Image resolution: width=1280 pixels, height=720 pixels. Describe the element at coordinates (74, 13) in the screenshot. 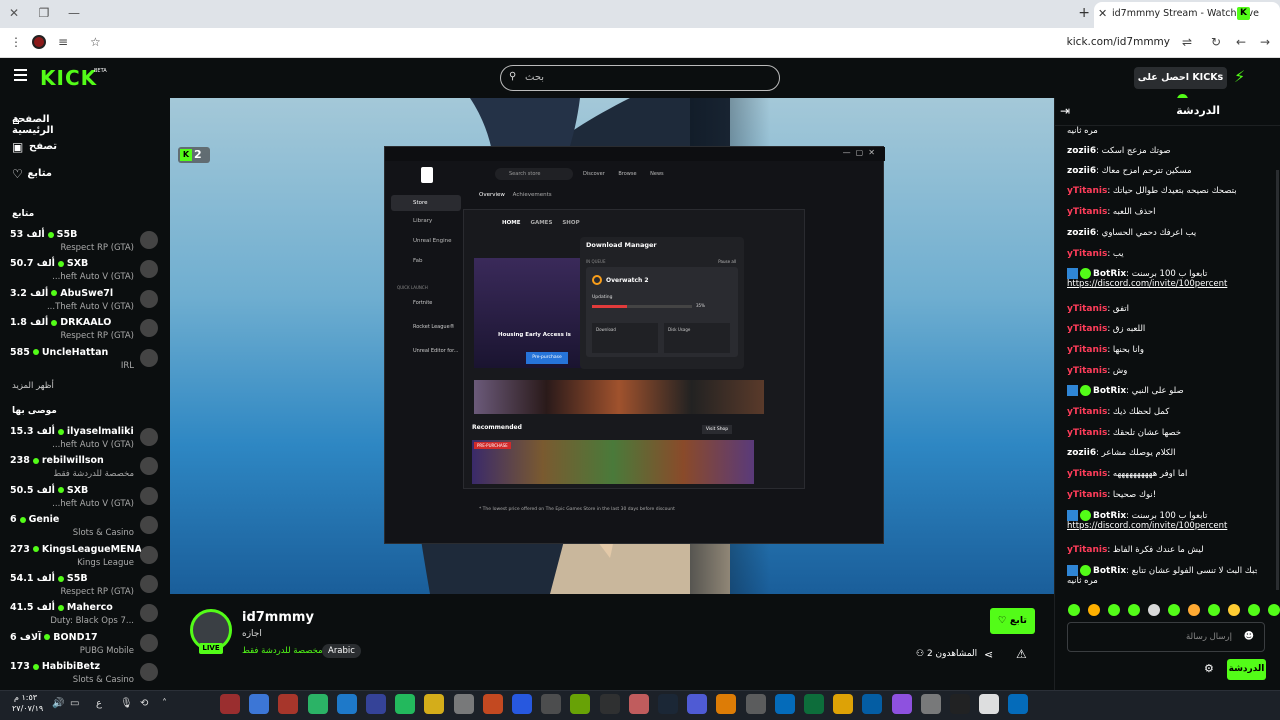

I see `minimize-window-icon: —` at that location.